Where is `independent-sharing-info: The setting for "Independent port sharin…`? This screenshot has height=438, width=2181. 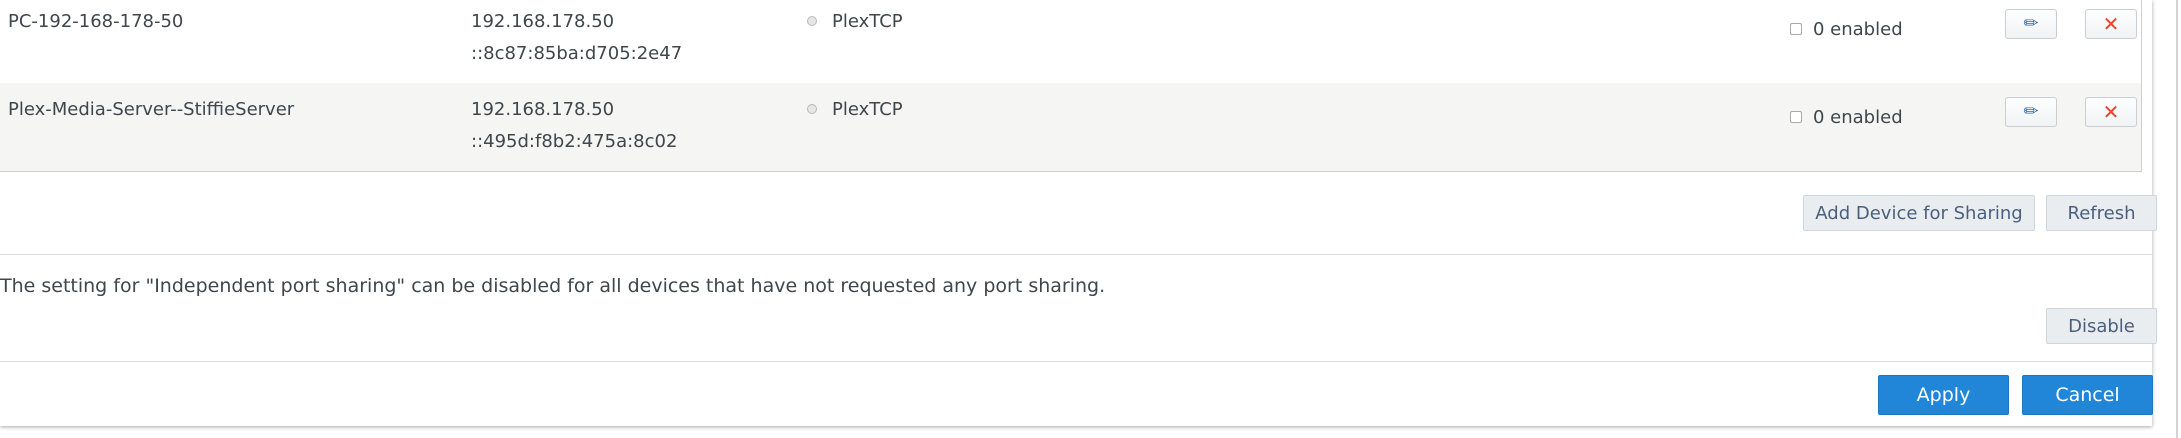
independent-sharing-info: The setting for "Independent port sharin… is located at coordinates (553, 286).